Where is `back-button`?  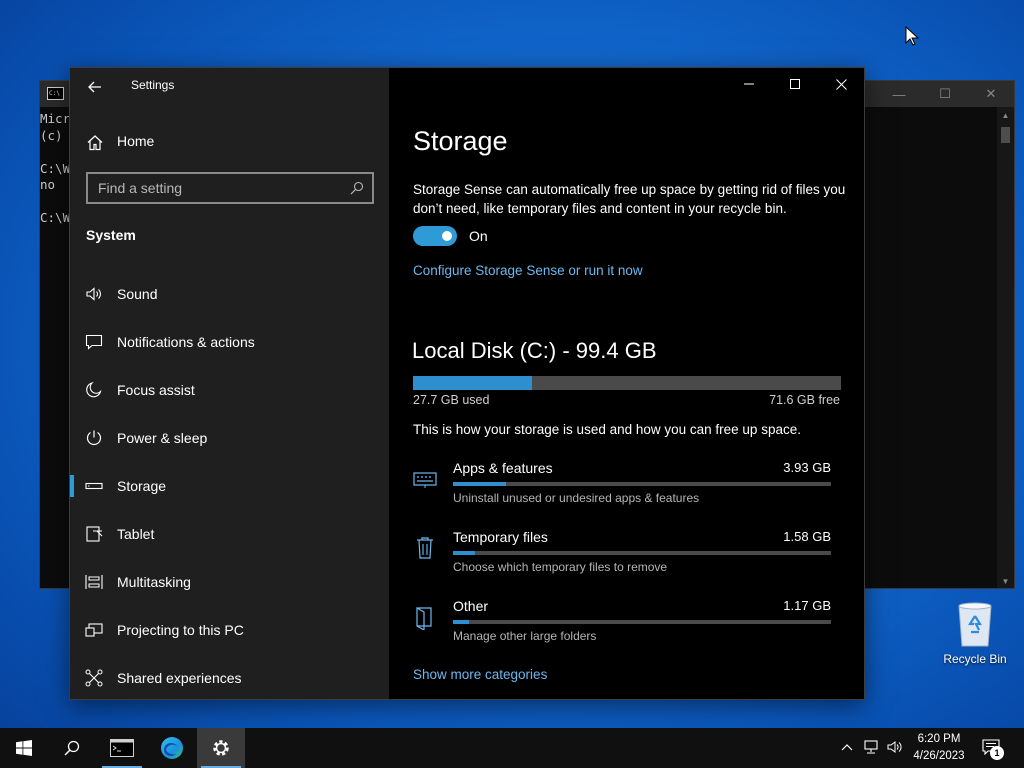
back-button is located at coordinates (95, 87).